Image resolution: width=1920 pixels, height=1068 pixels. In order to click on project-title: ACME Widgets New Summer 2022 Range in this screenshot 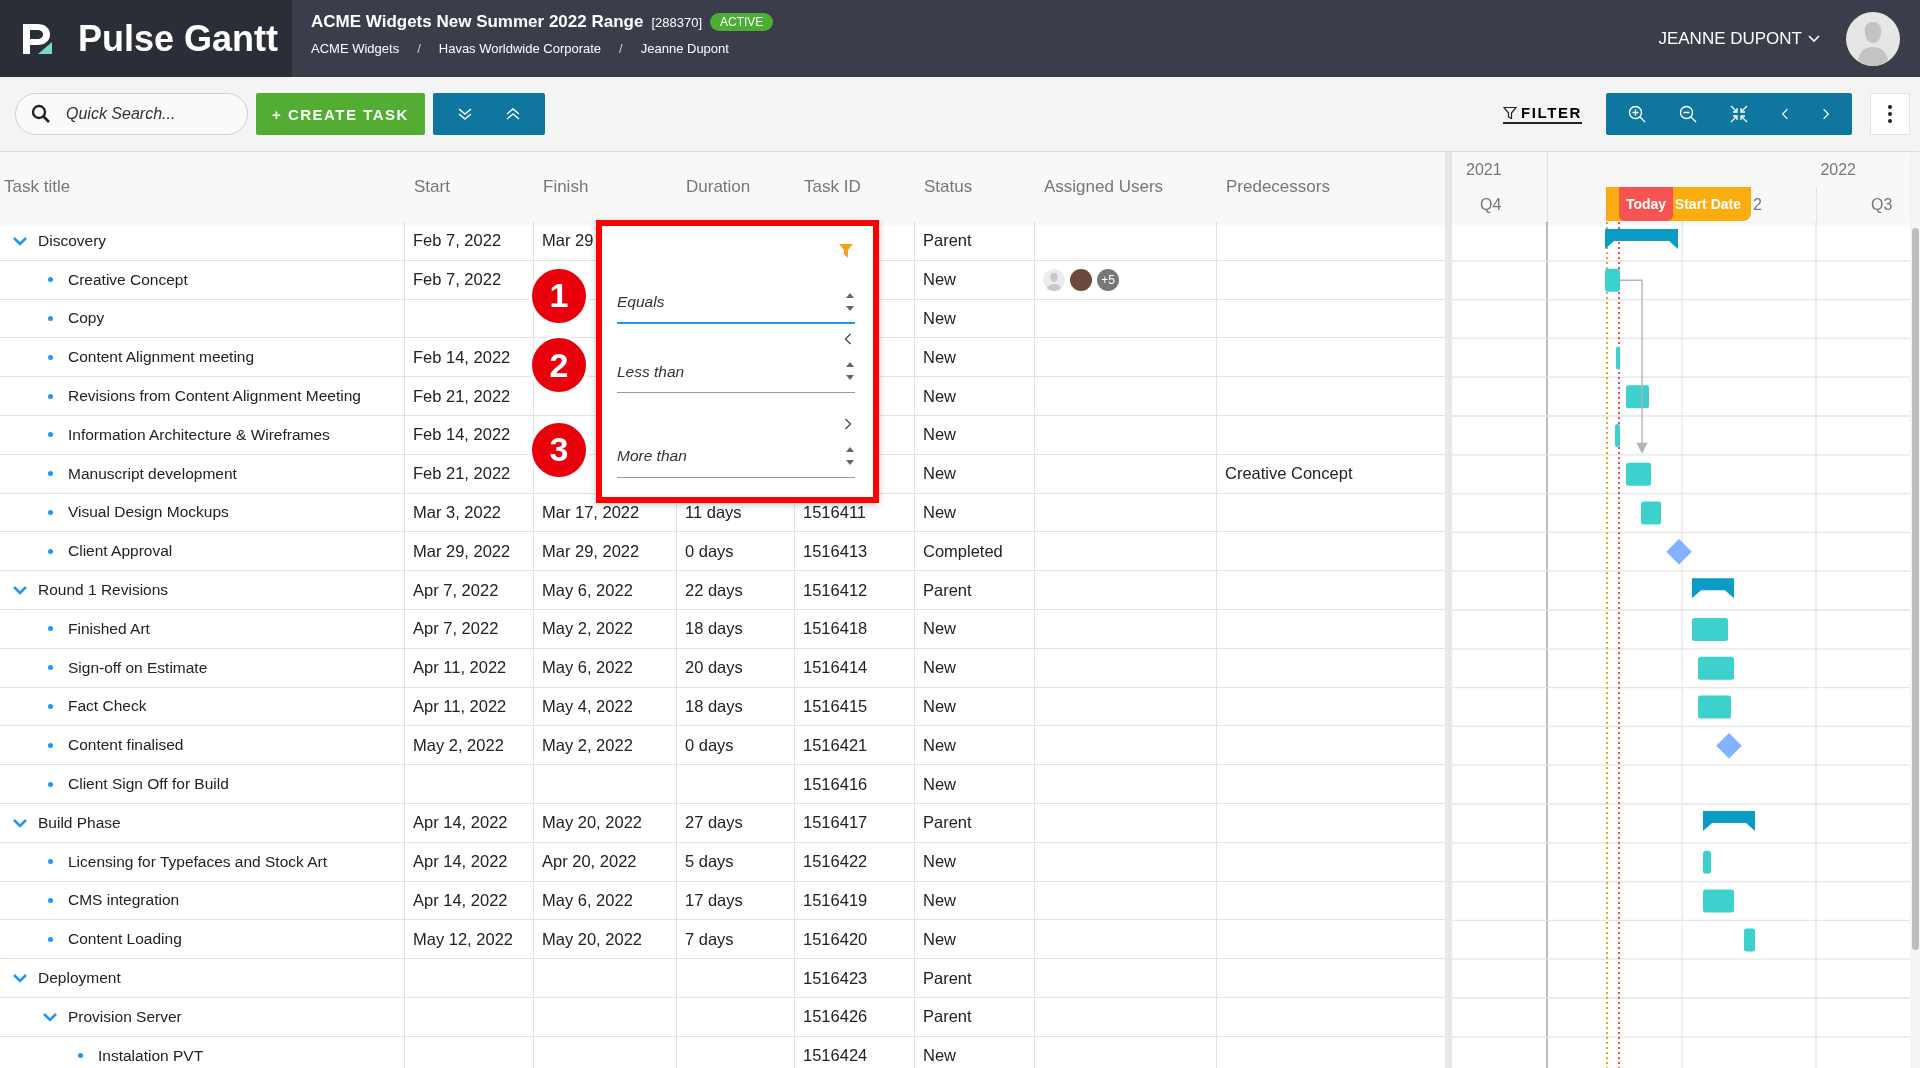, I will do `click(477, 22)`.